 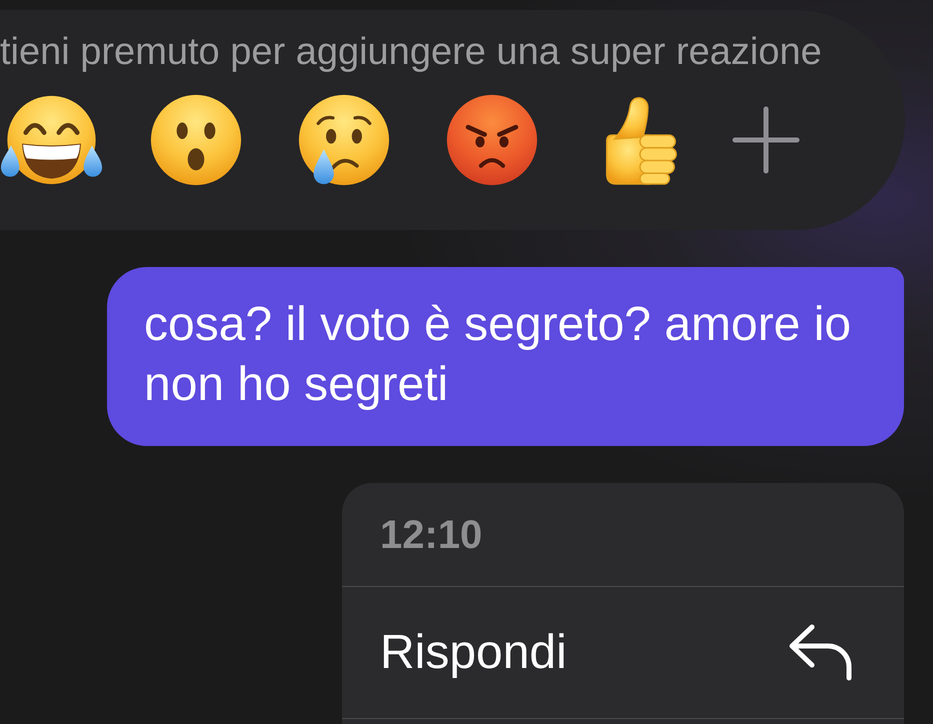 What do you see at coordinates (411, 52) in the screenshot?
I see `reaction-hint: tieni premuto per aggiungere una super reazione` at bounding box center [411, 52].